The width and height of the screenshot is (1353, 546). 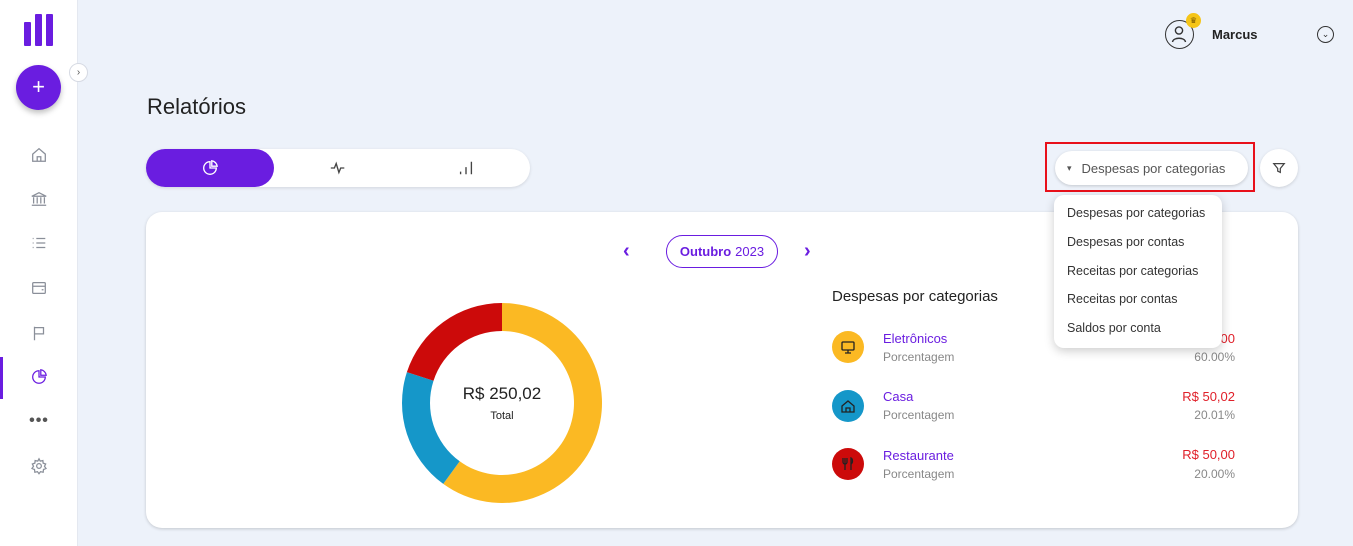 I want to click on sidebar-item-home, so click(x=39, y=155).